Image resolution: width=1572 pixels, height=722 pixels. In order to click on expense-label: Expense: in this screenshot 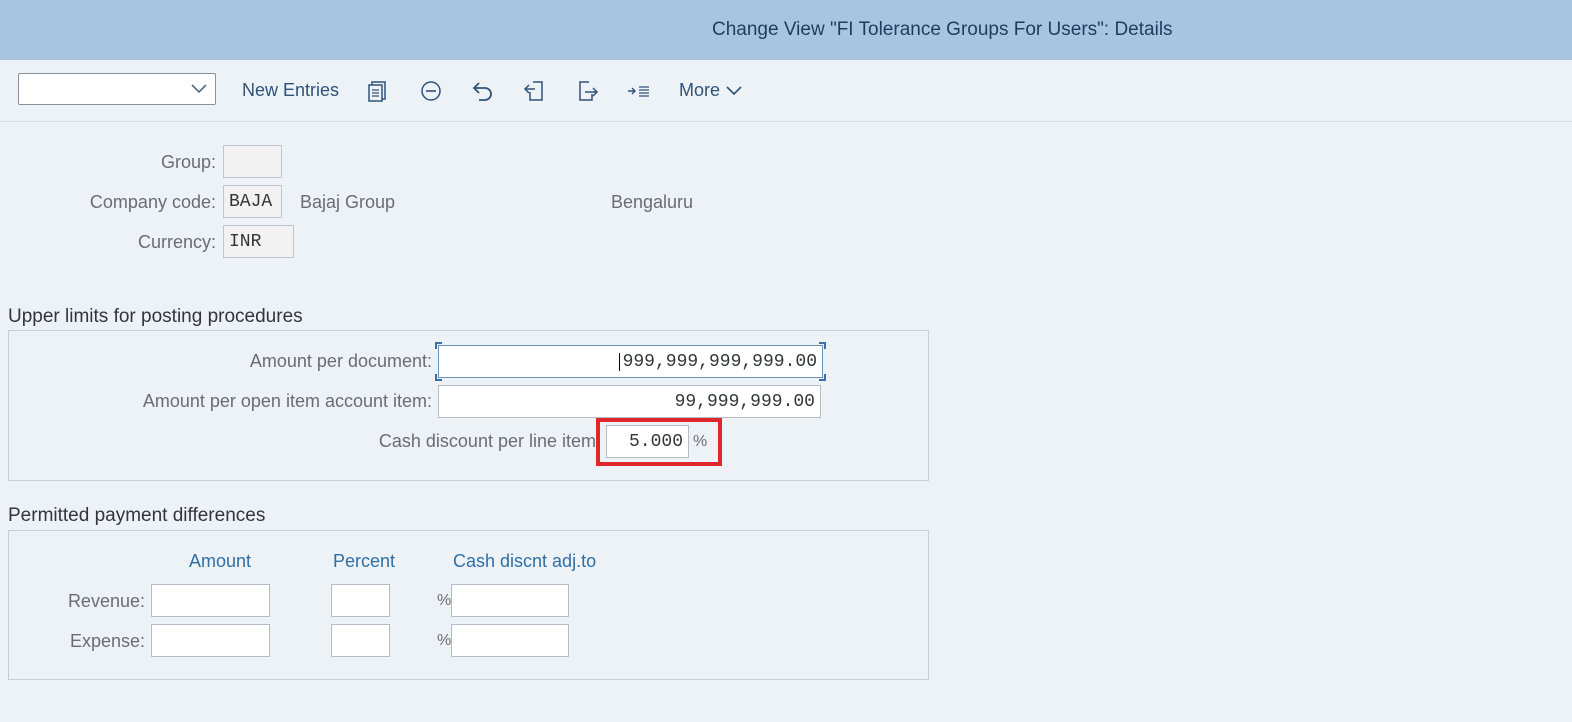, I will do `click(107, 641)`.